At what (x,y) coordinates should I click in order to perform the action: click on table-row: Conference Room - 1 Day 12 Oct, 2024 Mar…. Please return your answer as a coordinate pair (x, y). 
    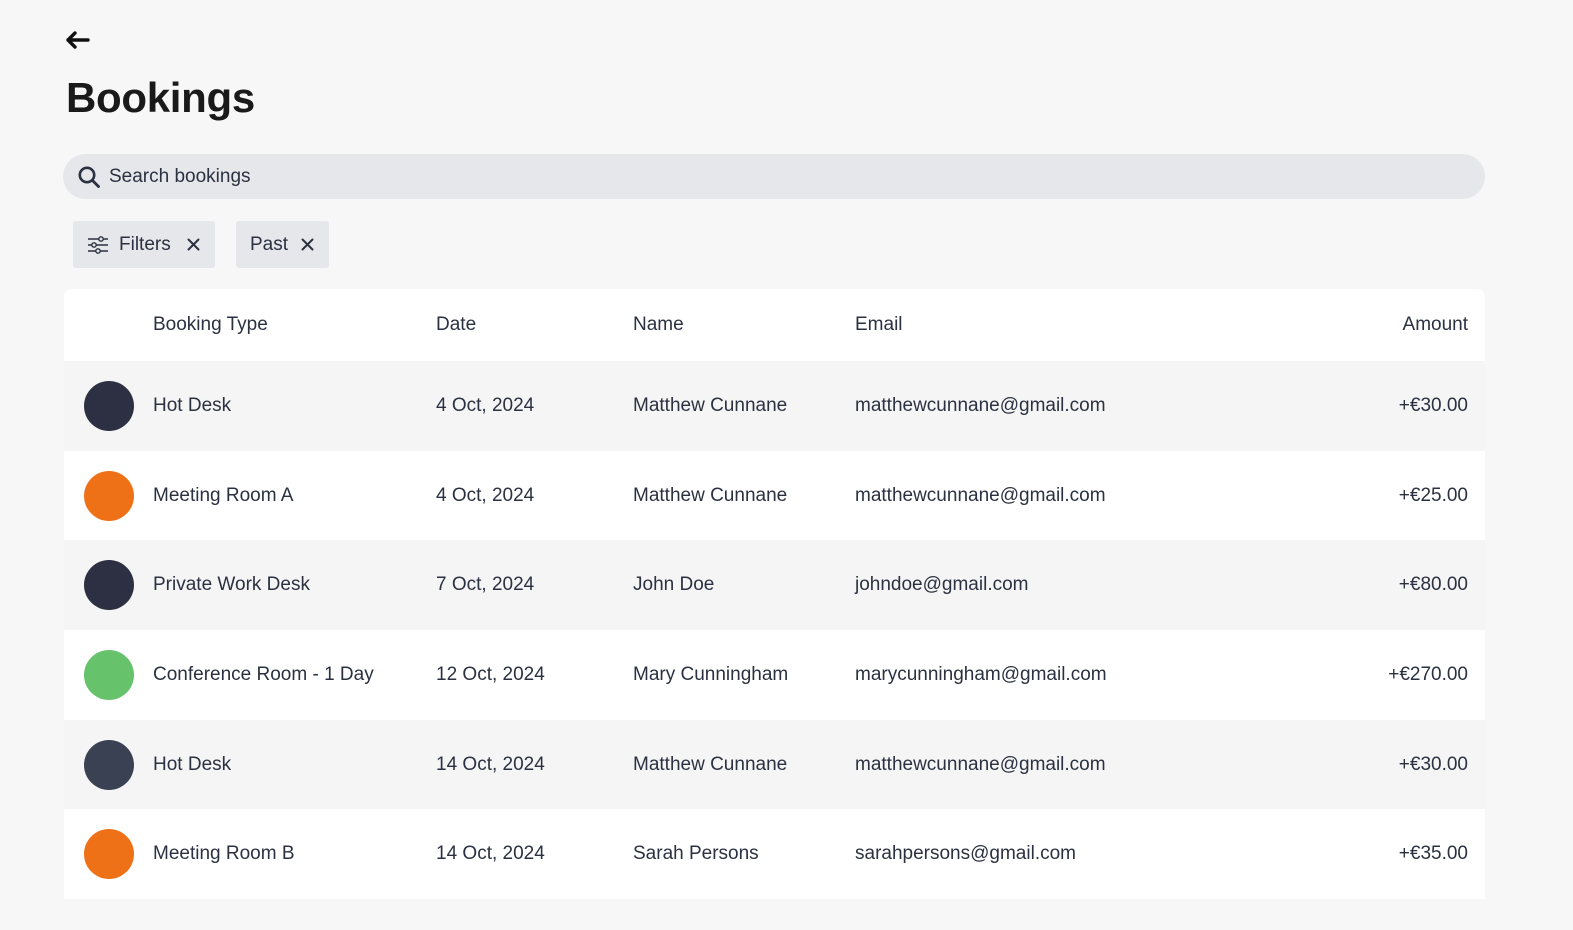
    Looking at the image, I should click on (774, 675).